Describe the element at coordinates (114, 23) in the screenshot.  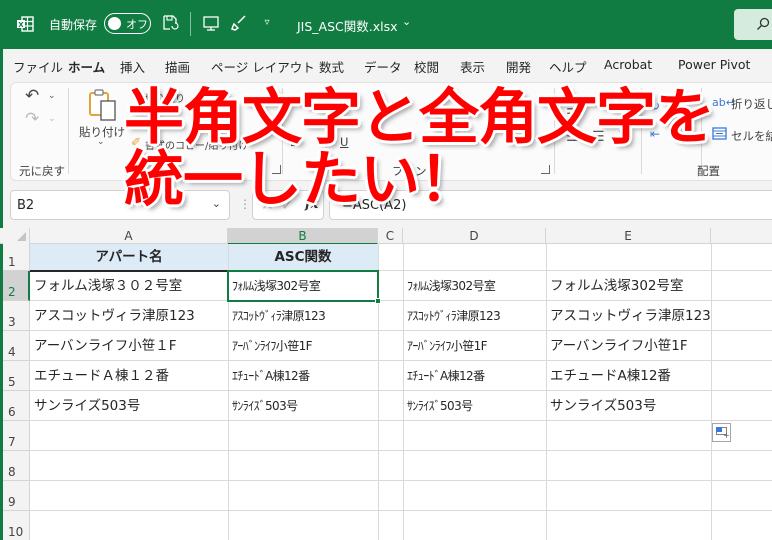
I see `toggle-knob` at that location.